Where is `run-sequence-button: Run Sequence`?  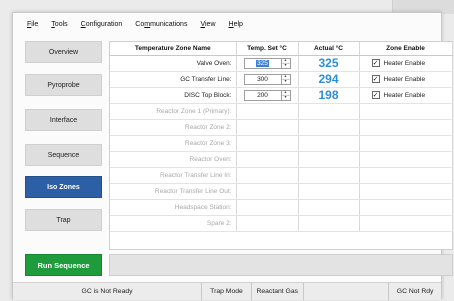 run-sequence-button: Run Sequence is located at coordinates (63, 265).